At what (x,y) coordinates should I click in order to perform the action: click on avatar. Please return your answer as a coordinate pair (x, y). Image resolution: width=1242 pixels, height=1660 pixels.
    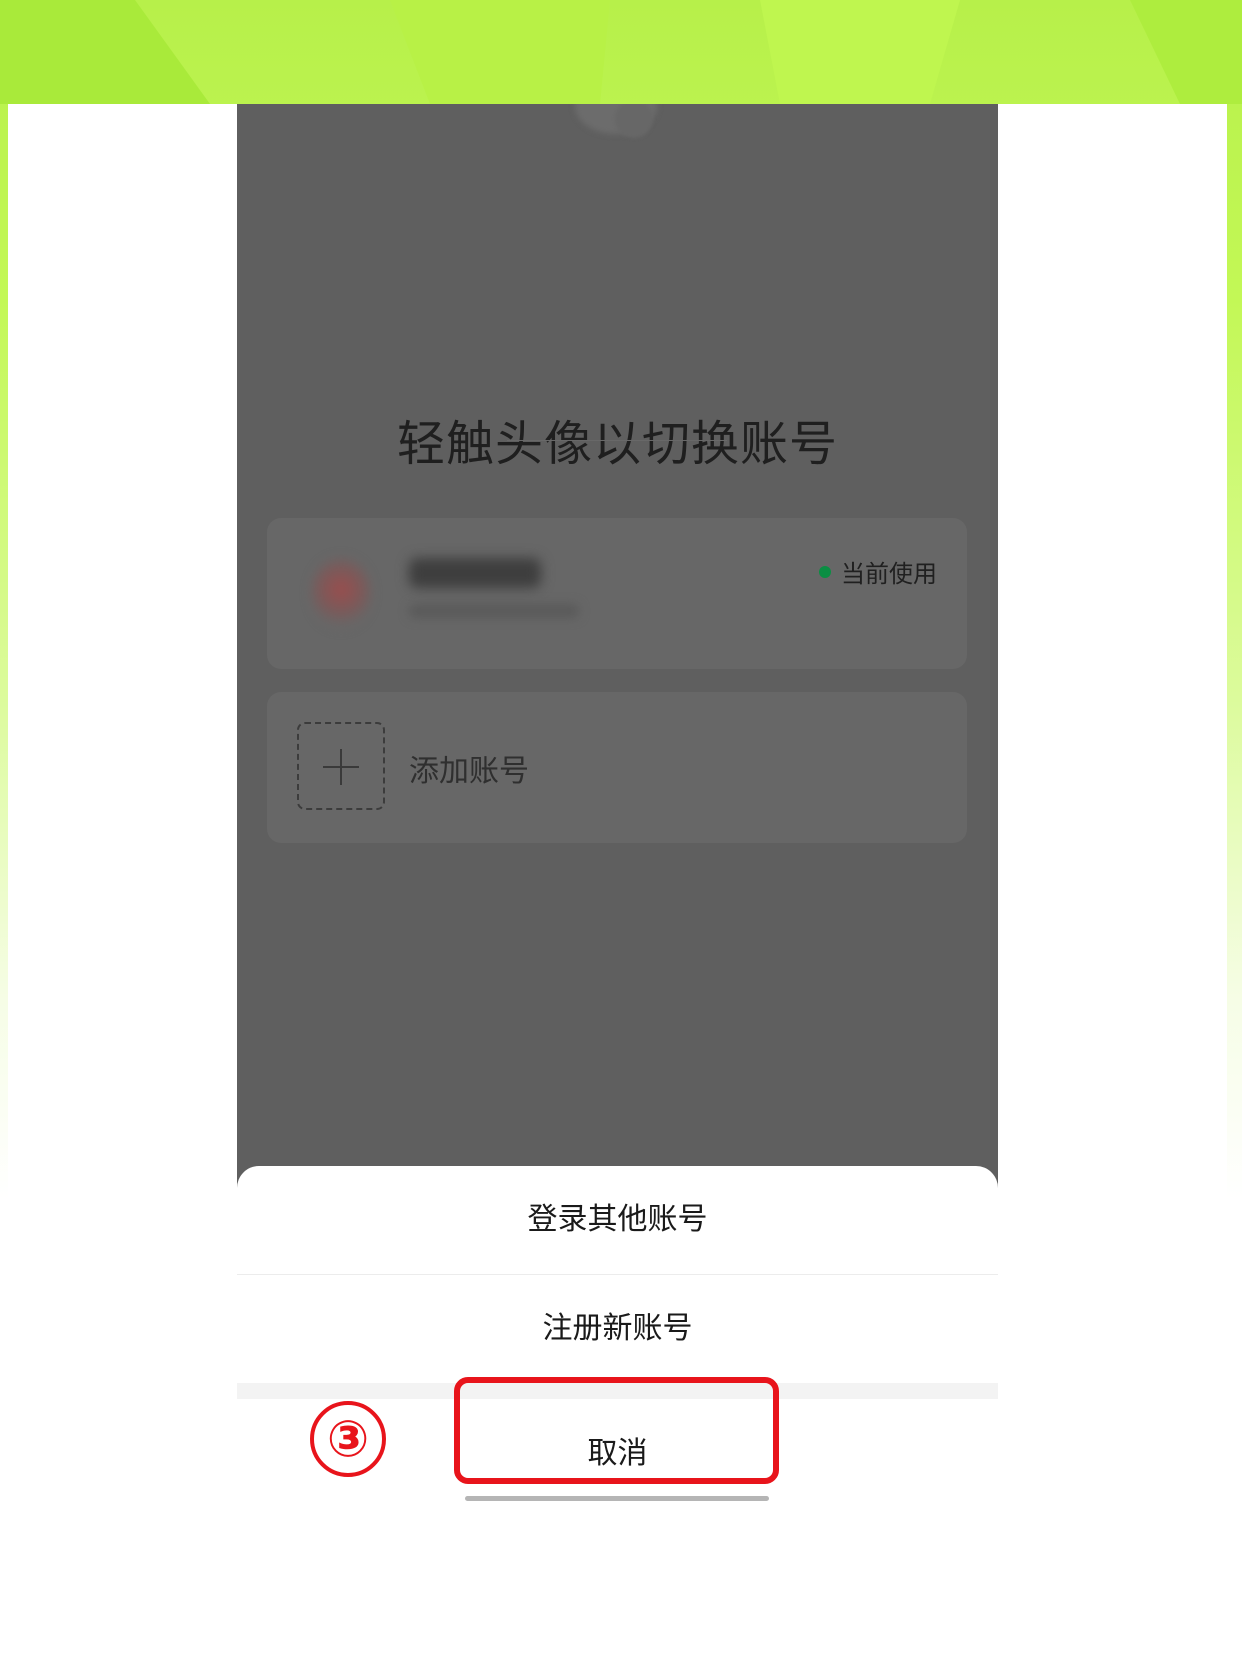
    Looking at the image, I should click on (341, 593).